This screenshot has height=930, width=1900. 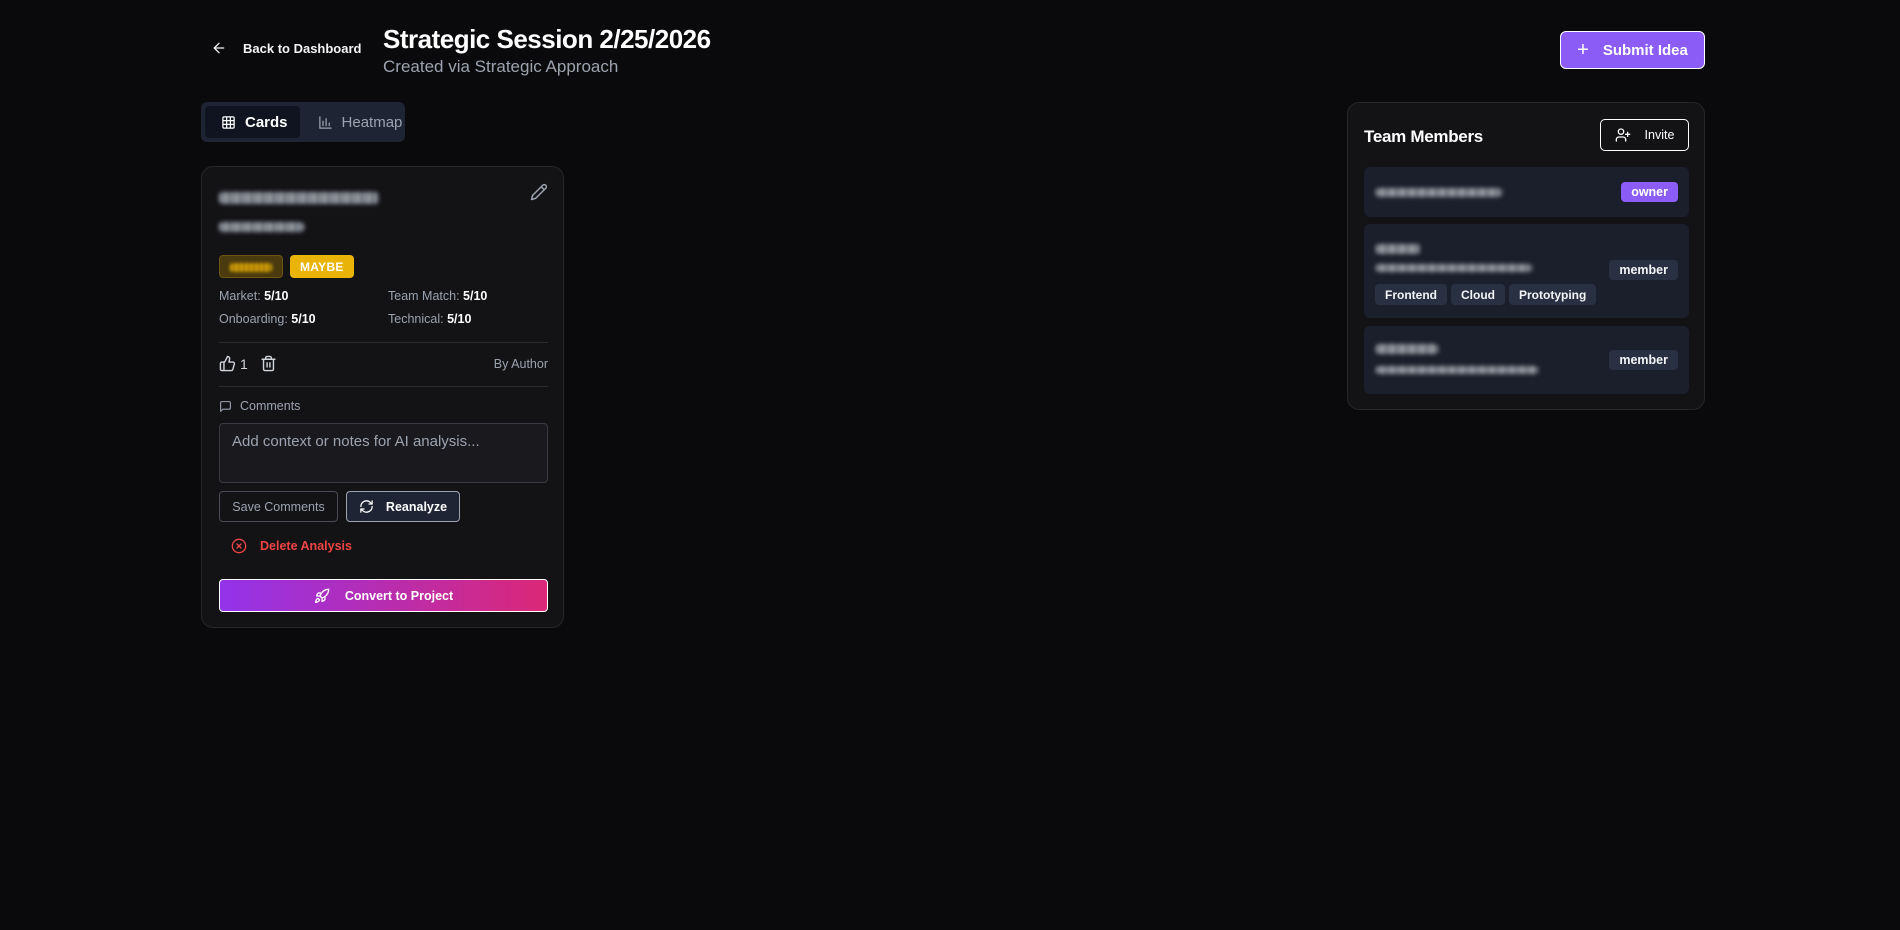 What do you see at coordinates (416, 506) in the screenshot?
I see `reanalyze-label: Reanalyze` at bounding box center [416, 506].